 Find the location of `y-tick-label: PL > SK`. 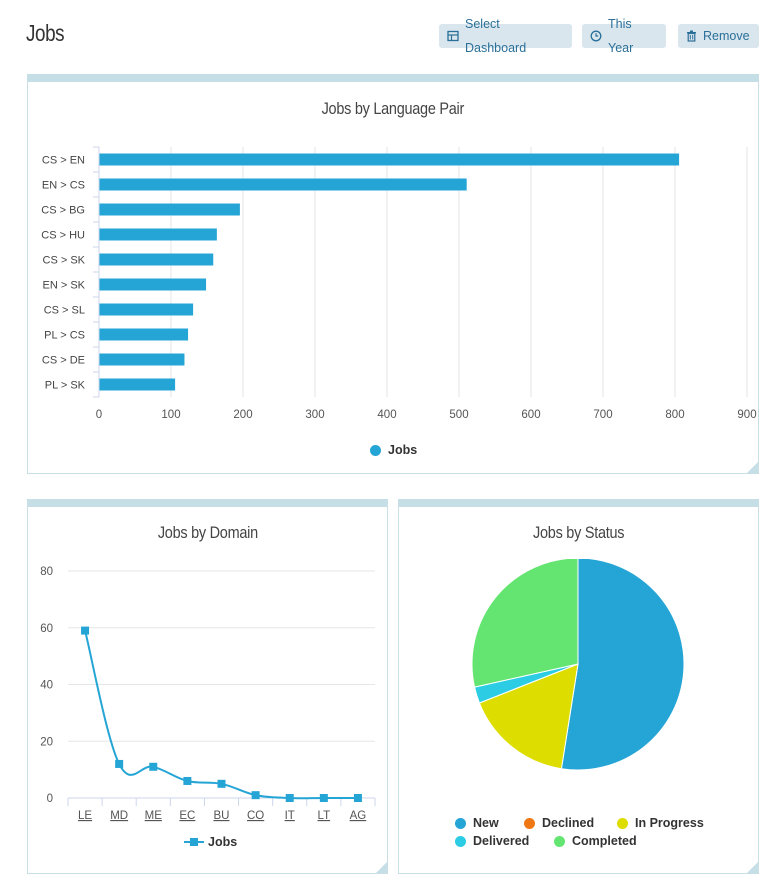

y-tick-label: PL > SK is located at coordinates (65, 386).